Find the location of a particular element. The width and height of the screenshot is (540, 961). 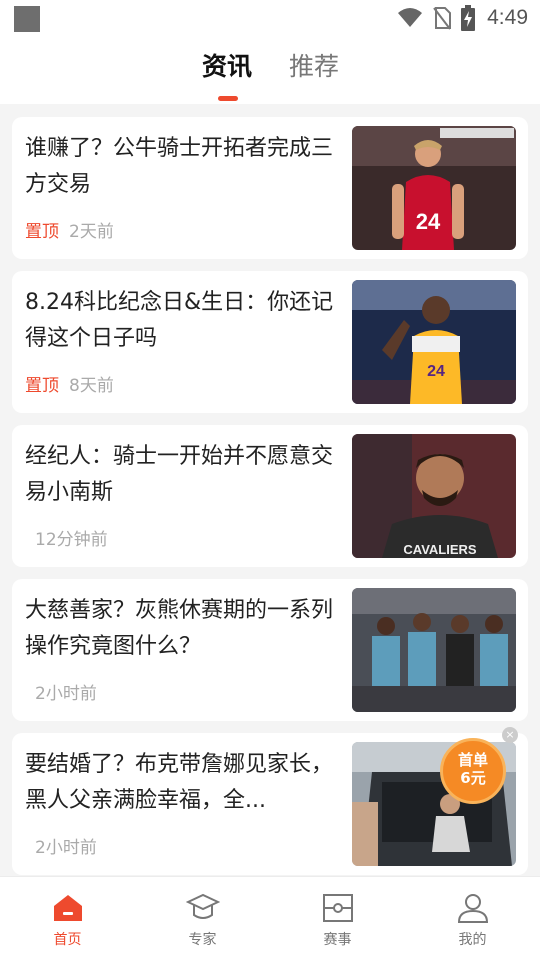

nav-experts: 专家 is located at coordinates (202, 919).